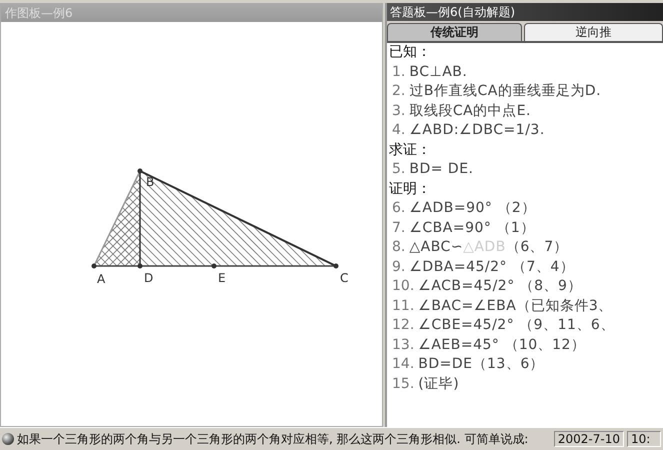 Image resolution: width=663 pixels, height=450 pixels. Describe the element at coordinates (516, 325) in the screenshot. I see `proof-statement: ∠CBE=45/2° （9、11、6、` at that location.